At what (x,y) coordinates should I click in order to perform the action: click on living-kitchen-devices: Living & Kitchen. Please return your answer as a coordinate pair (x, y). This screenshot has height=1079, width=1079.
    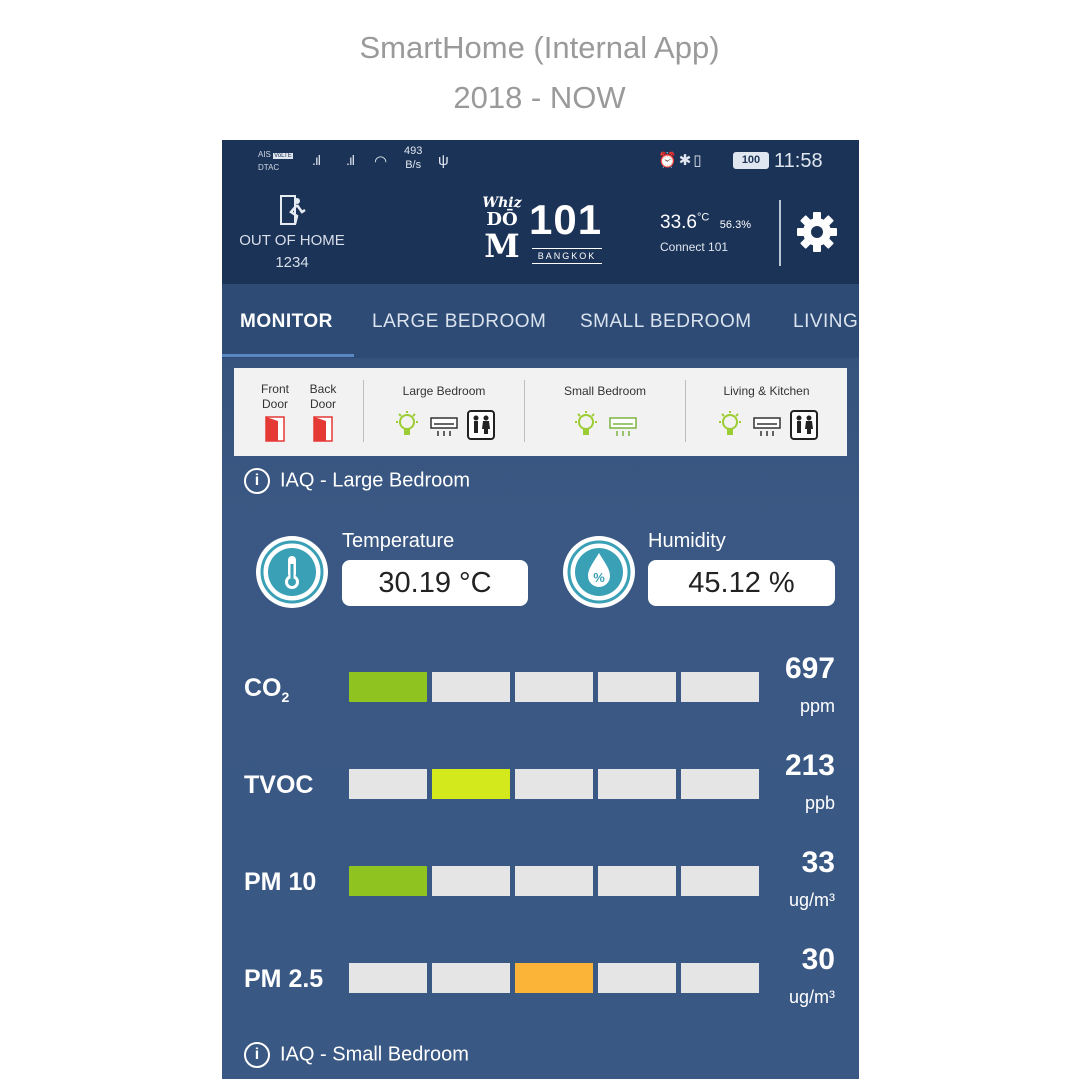
    Looking at the image, I should click on (766, 412).